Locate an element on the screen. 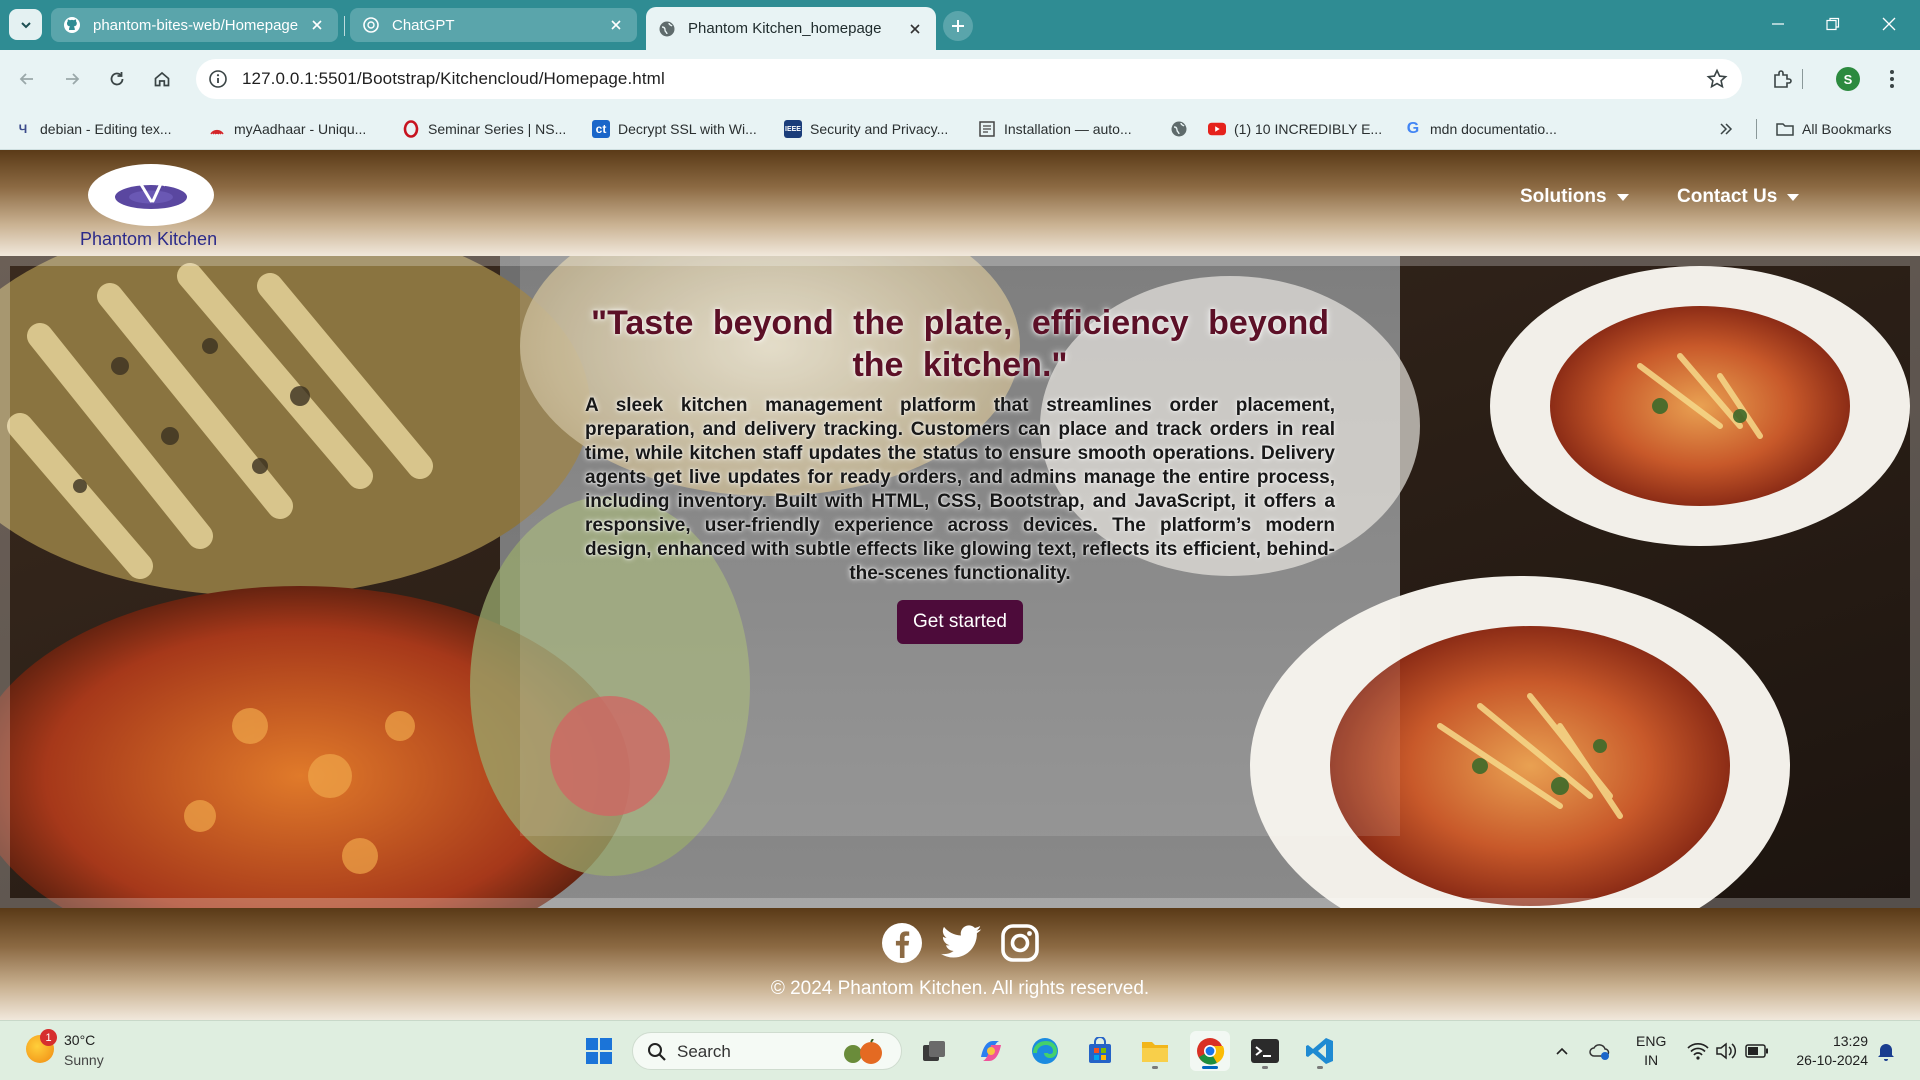  tab-title: phantom-bites-web/Homepage is located at coordinates (196, 25).